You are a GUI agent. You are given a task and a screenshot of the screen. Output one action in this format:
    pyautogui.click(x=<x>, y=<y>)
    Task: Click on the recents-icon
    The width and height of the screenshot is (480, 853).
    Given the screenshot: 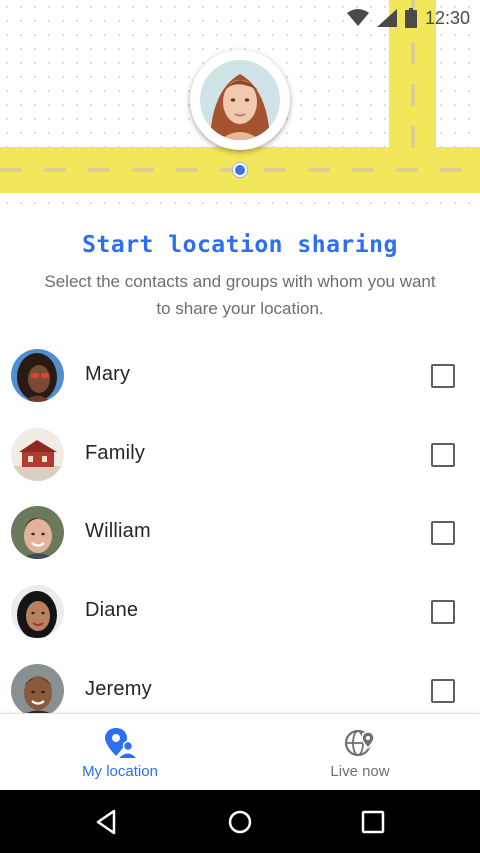 What is the action you would take?
    pyautogui.click(x=373, y=822)
    